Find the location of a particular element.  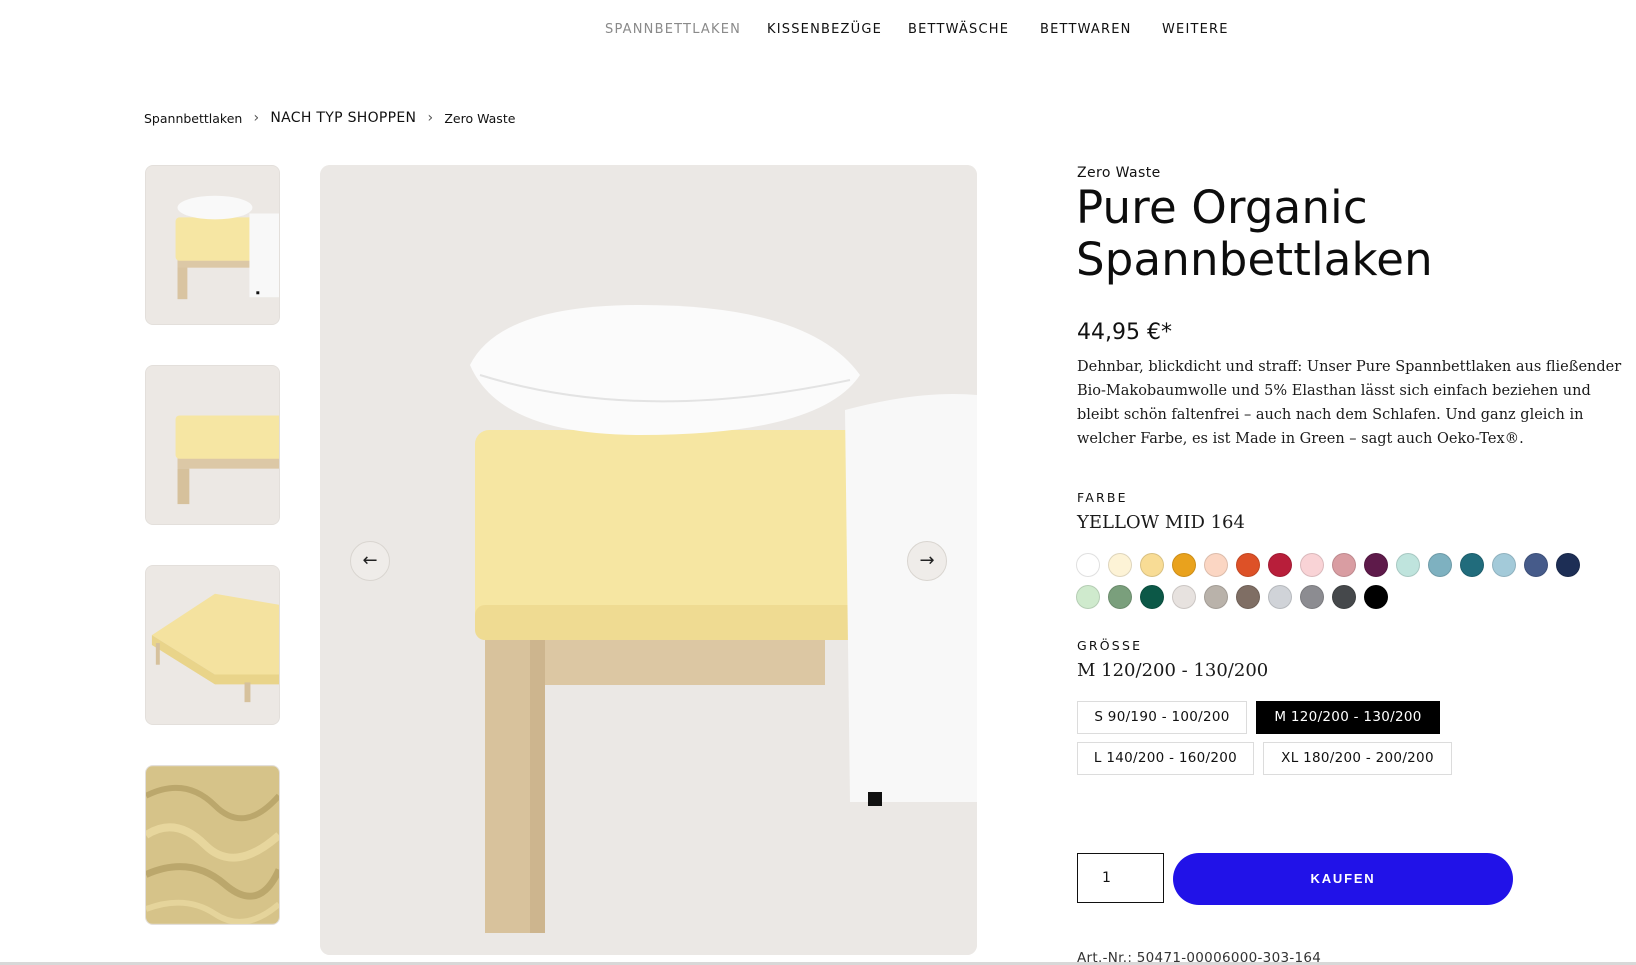

product-collection: Zero Waste is located at coordinates (1119, 173).